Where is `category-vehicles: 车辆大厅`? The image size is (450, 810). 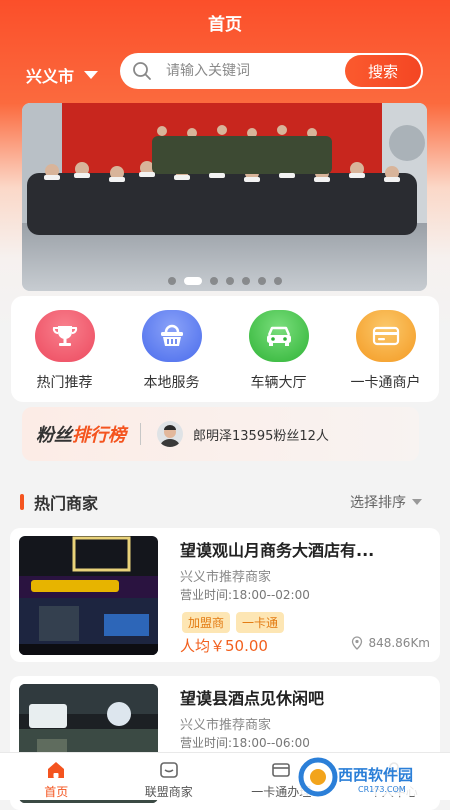 category-vehicles: 车辆大厅 is located at coordinates (279, 356).